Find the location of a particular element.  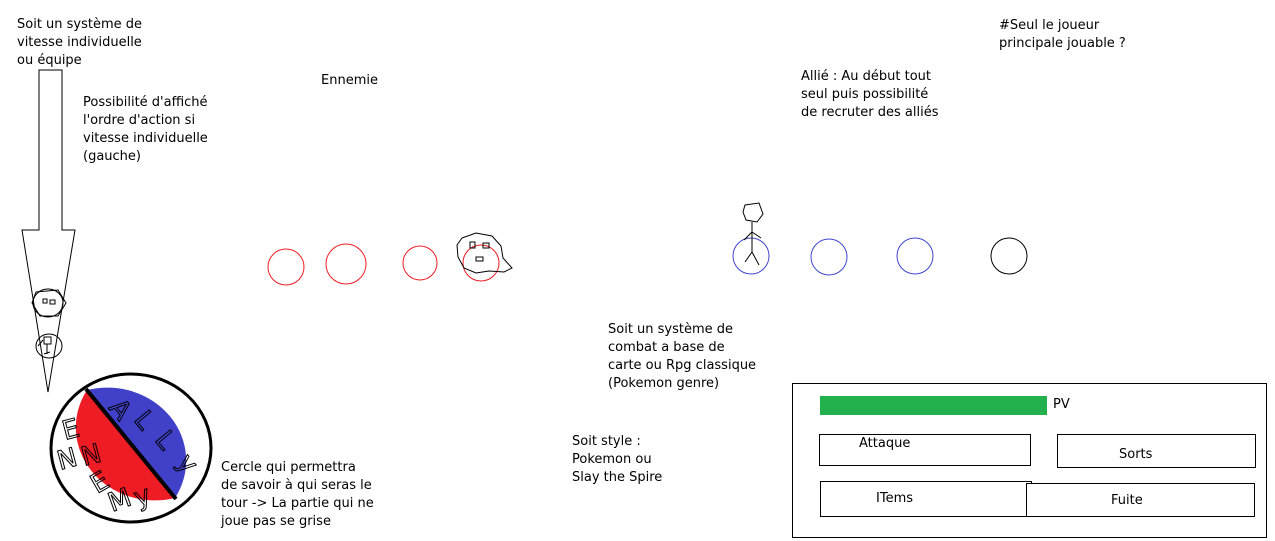

items-button: ITems is located at coordinates (926, 499).